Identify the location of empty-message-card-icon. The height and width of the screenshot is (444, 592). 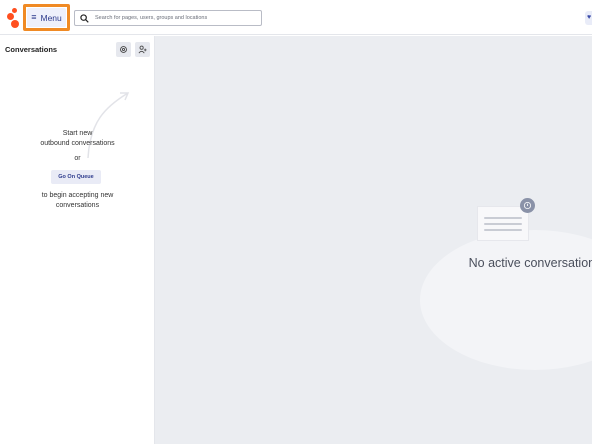
(503, 223).